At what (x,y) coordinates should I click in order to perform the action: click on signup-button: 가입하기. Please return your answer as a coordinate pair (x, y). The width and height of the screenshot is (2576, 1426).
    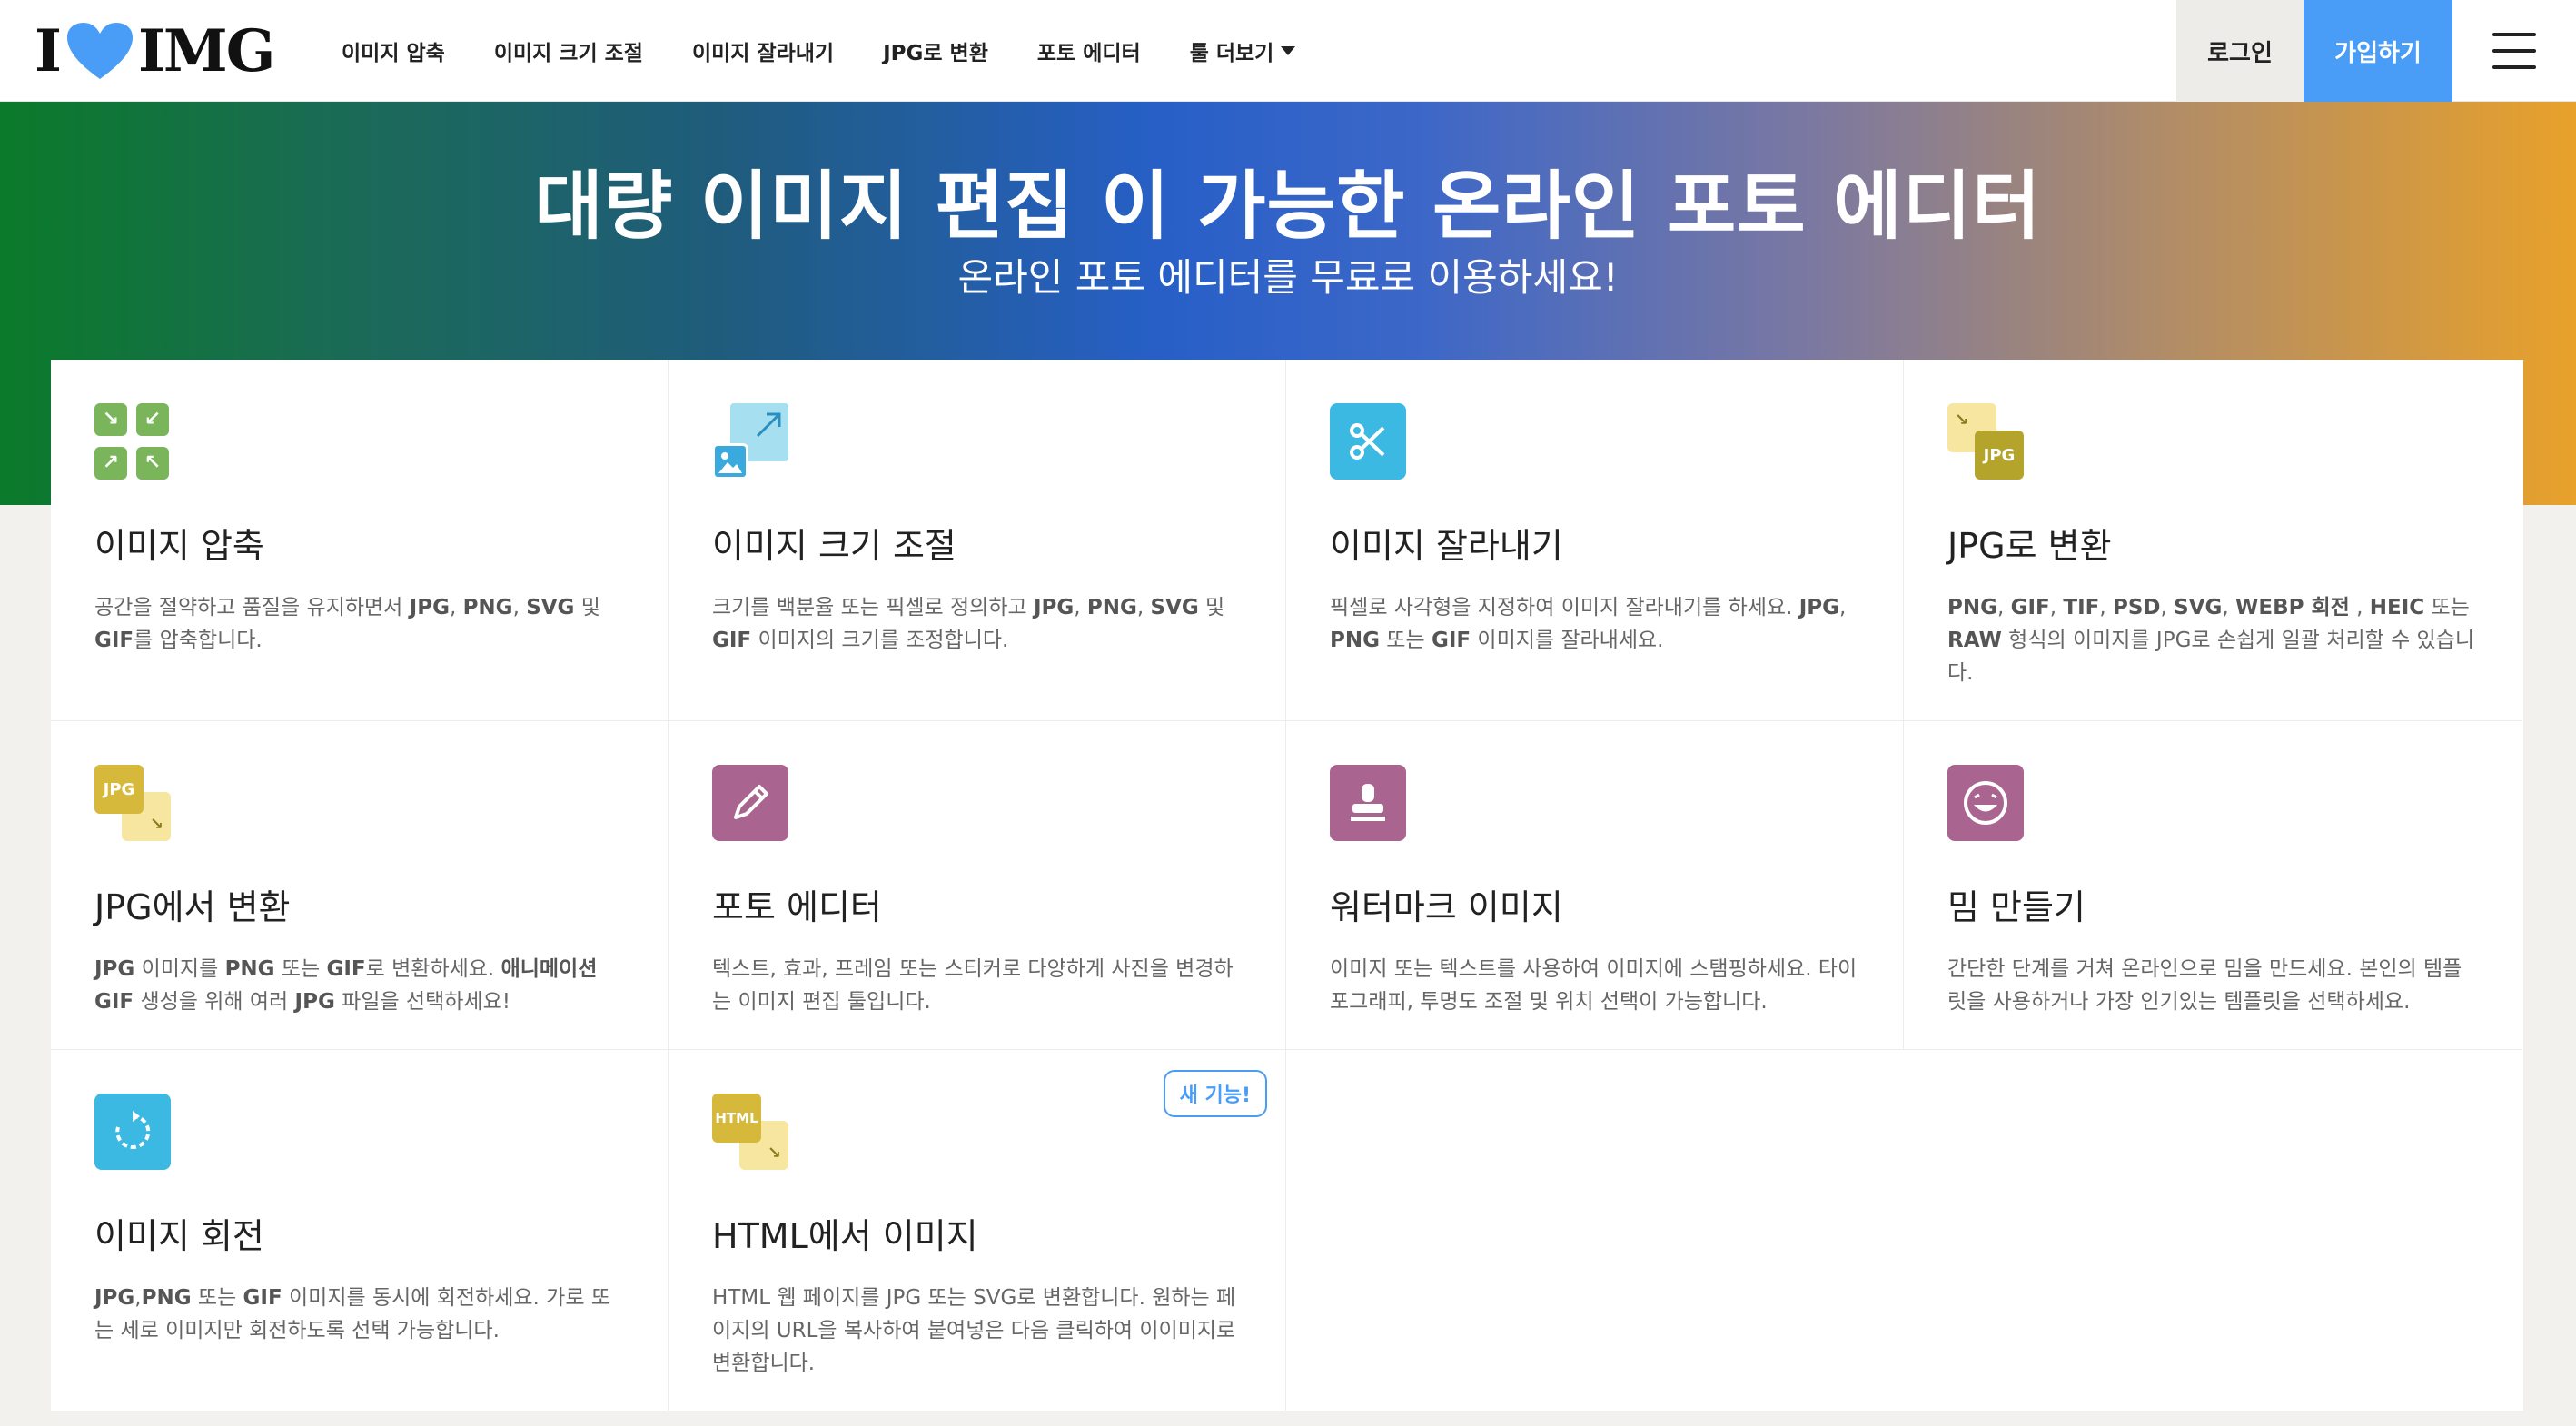
    Looking at the image, I should click on (2378, 51).